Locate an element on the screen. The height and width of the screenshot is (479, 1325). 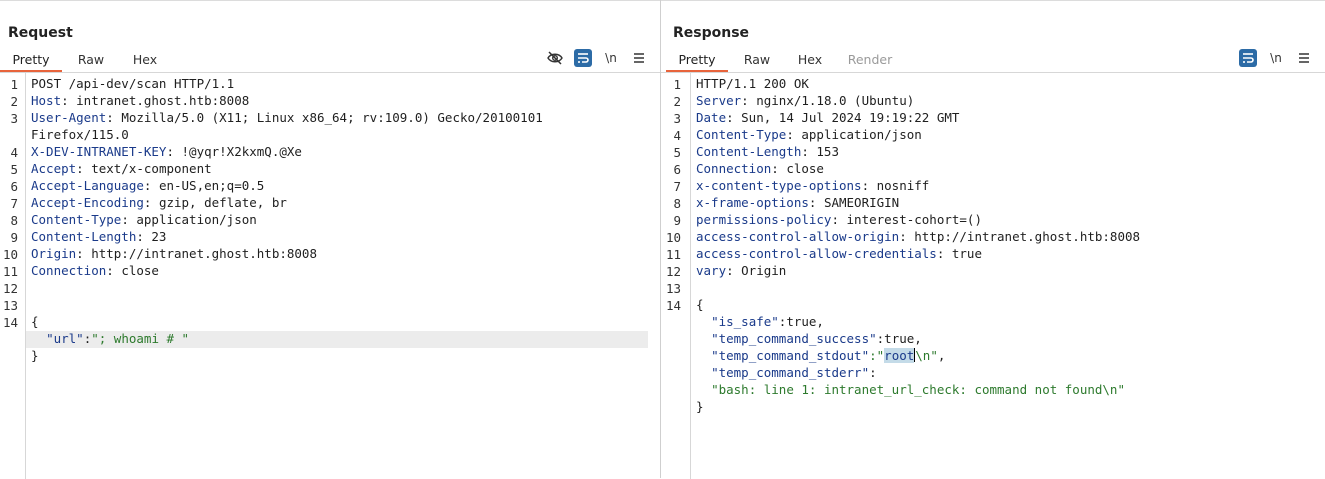
request-line: Accept-Encoding: gzip, deflate, br is located at coordinates (159, 202).